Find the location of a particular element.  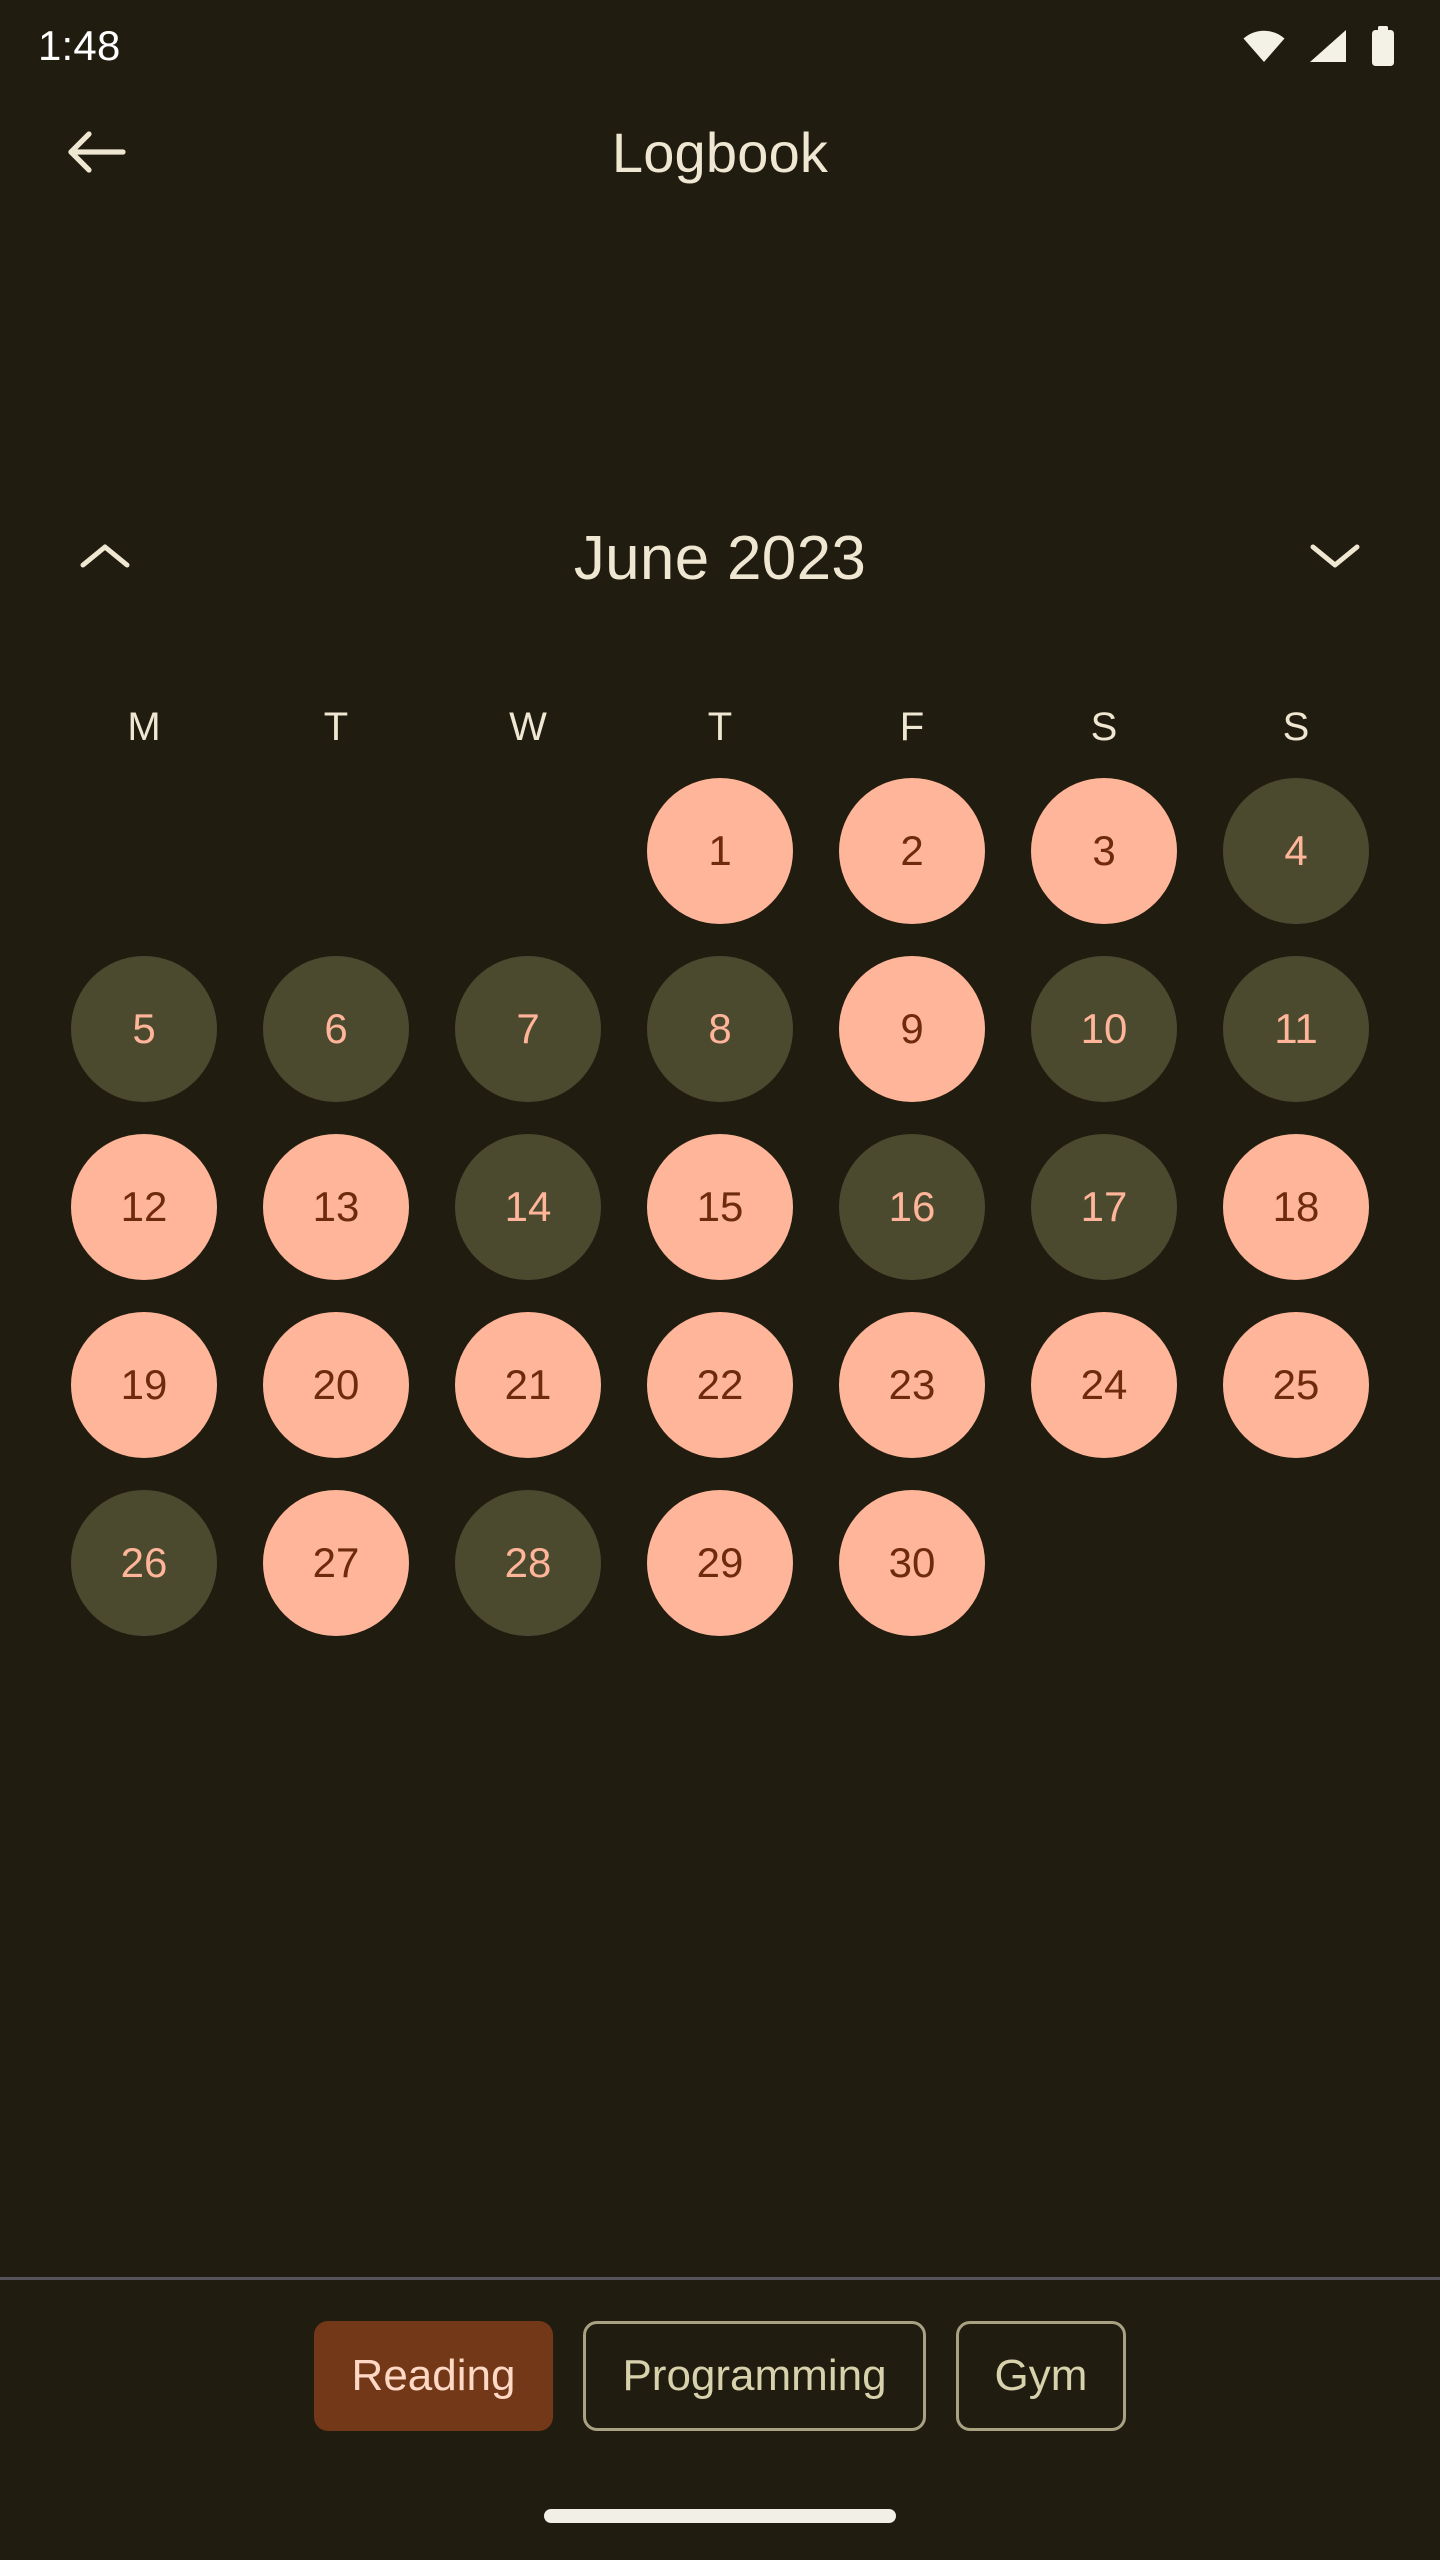

calendar-week-row: 5 6 7 8 9 10 11 is located at coordinates (720, 1029).